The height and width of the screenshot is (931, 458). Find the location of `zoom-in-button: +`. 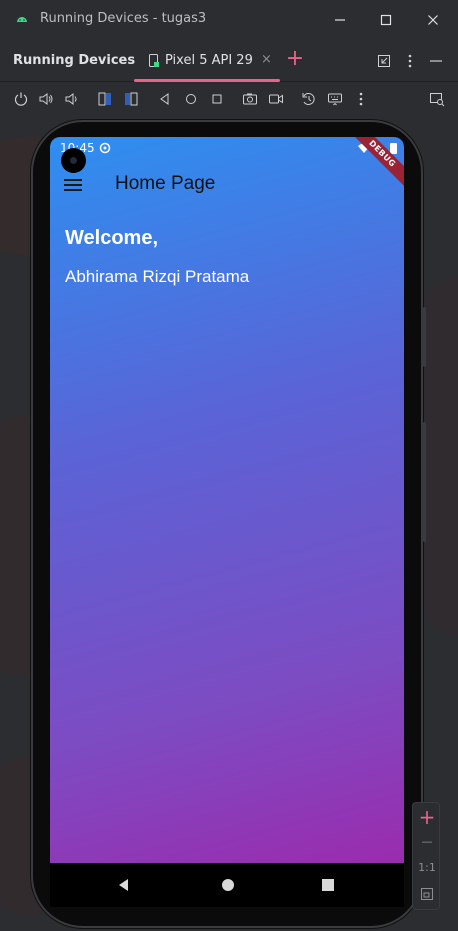

zoom-in-button: + is located at coordinates (427, 817).